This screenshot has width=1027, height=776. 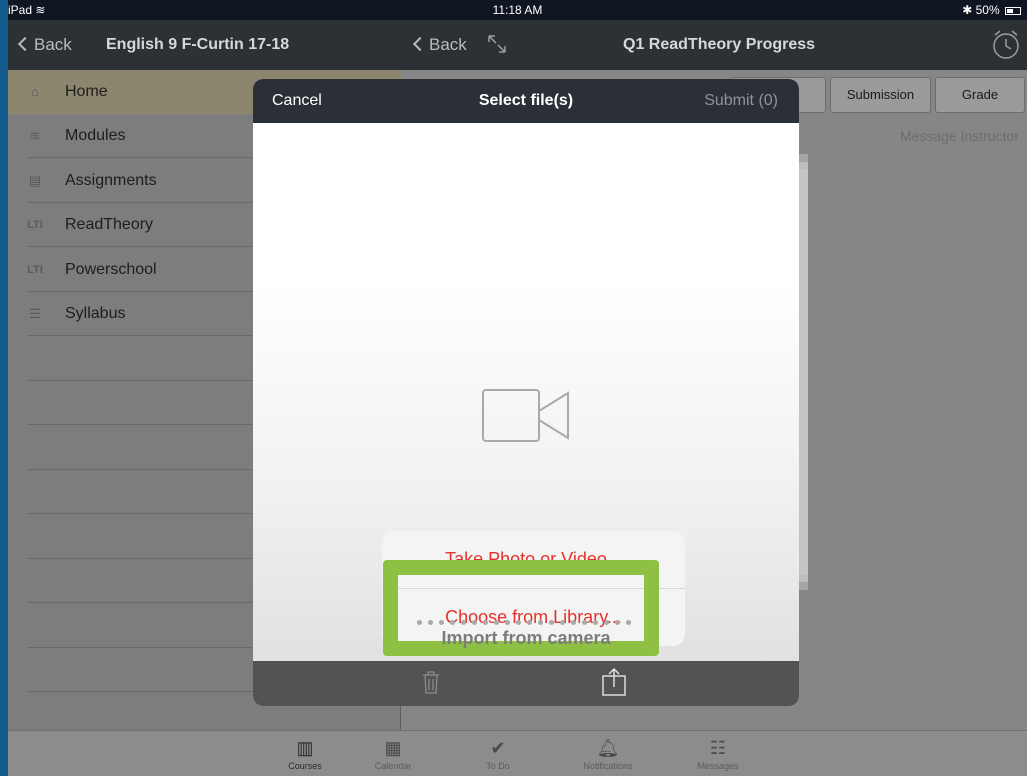 What do you see at coordinates (111, 269) in the screenshot?
I see `sidebar-item-label: Powerschool` at bounding box center [111, 269].